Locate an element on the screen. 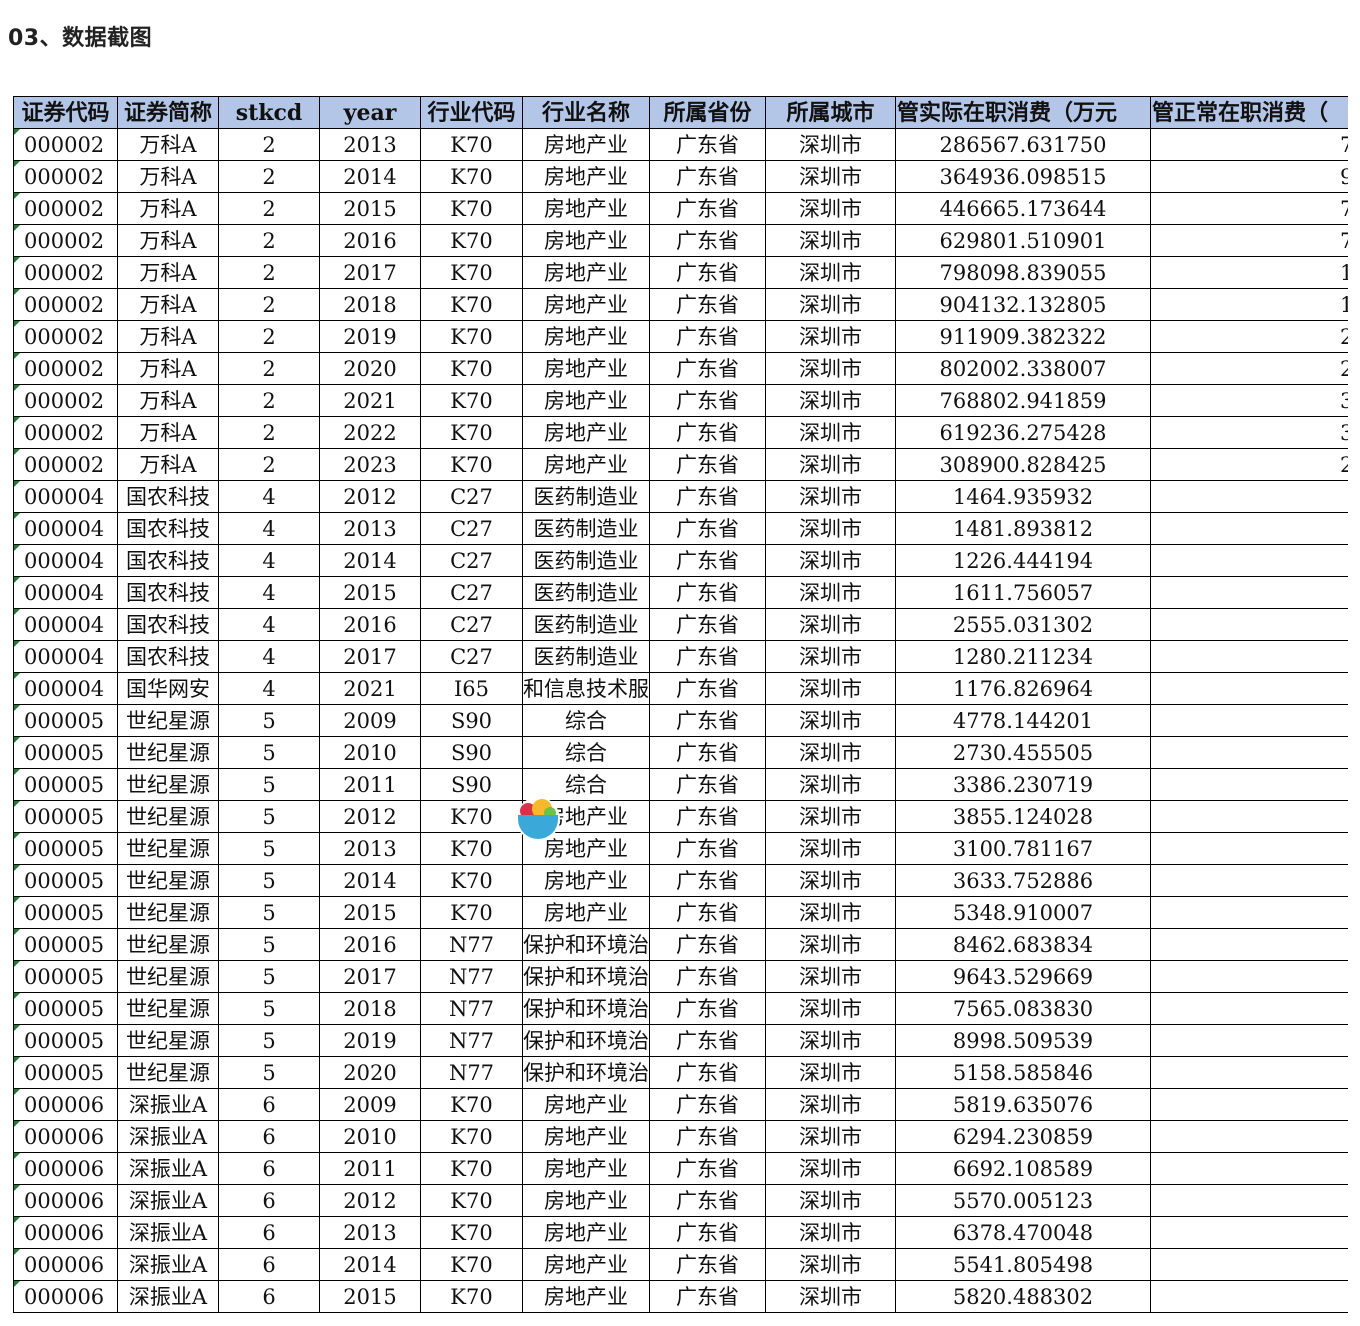  cell-normal-consumption: 981279.404492 is located at coordinates (1249, 176).